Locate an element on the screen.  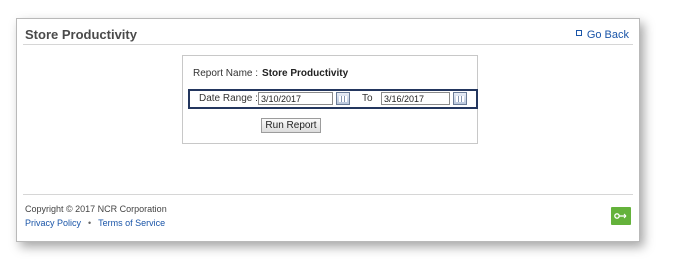
ncr-logo-icon is located at coordinates (621, 216).